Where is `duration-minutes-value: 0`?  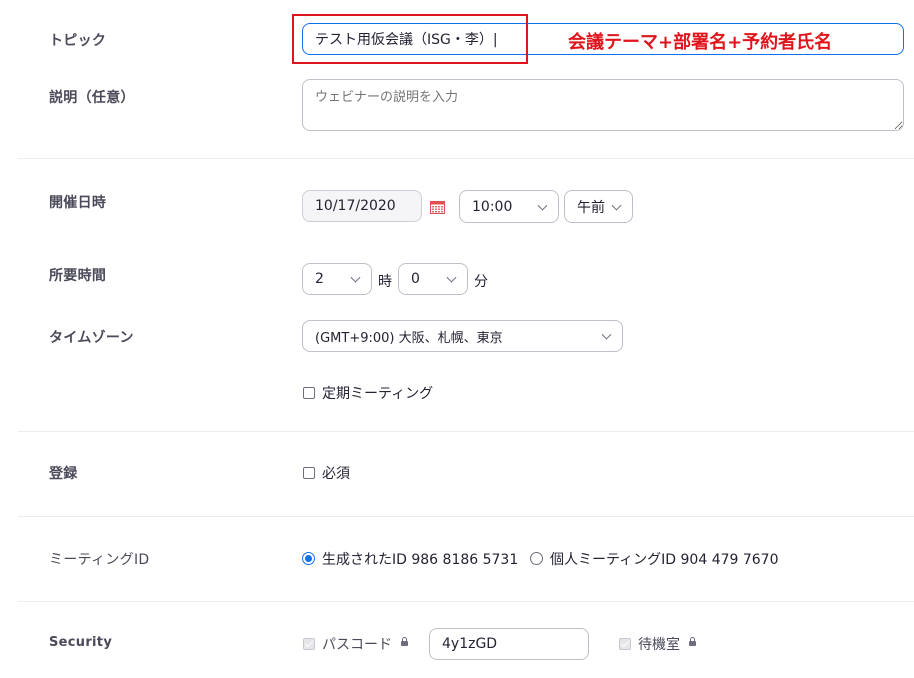 duration-minutes-value: 0 is located at coordinates (415, 279).